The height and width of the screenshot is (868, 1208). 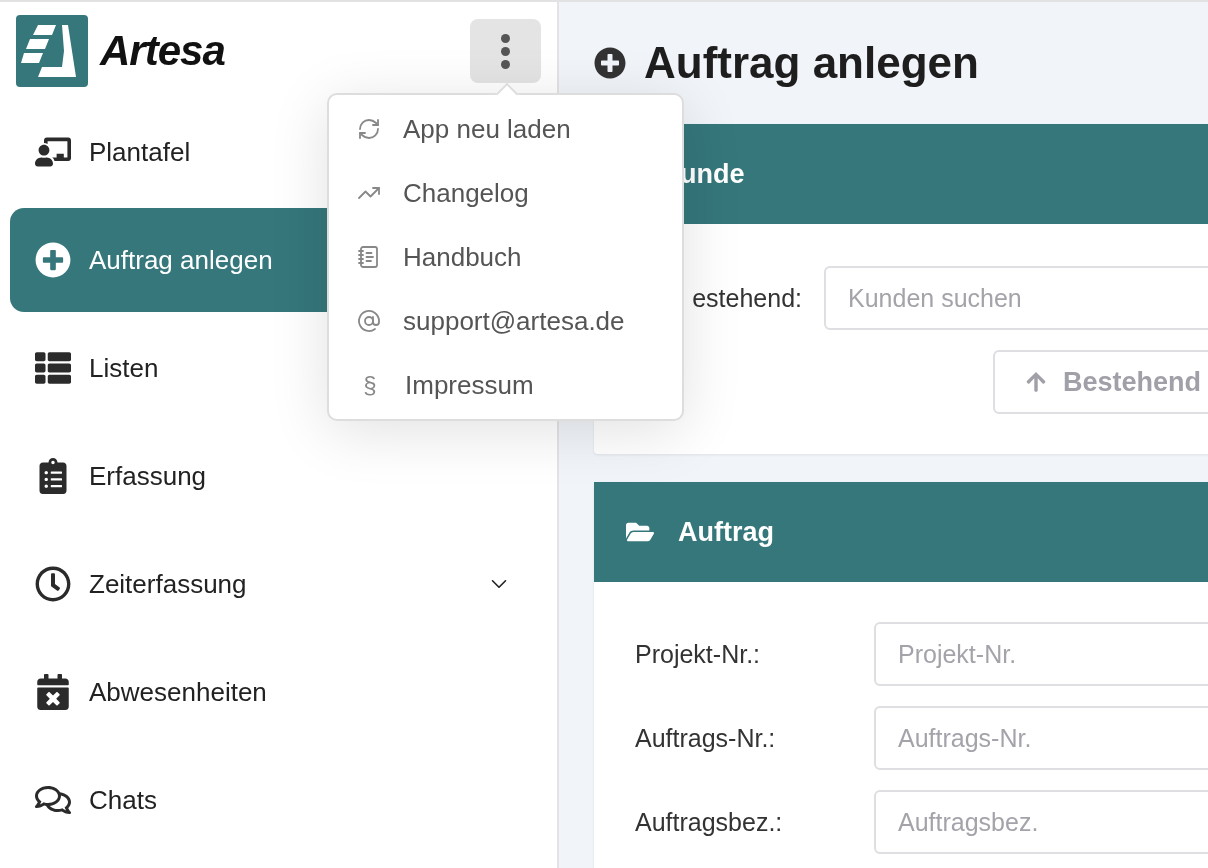 What do you see at coordinates (698, 654) in the screenshot?
I see `field-label: Projekt-Nr.:` at bounding box center [698, 654].